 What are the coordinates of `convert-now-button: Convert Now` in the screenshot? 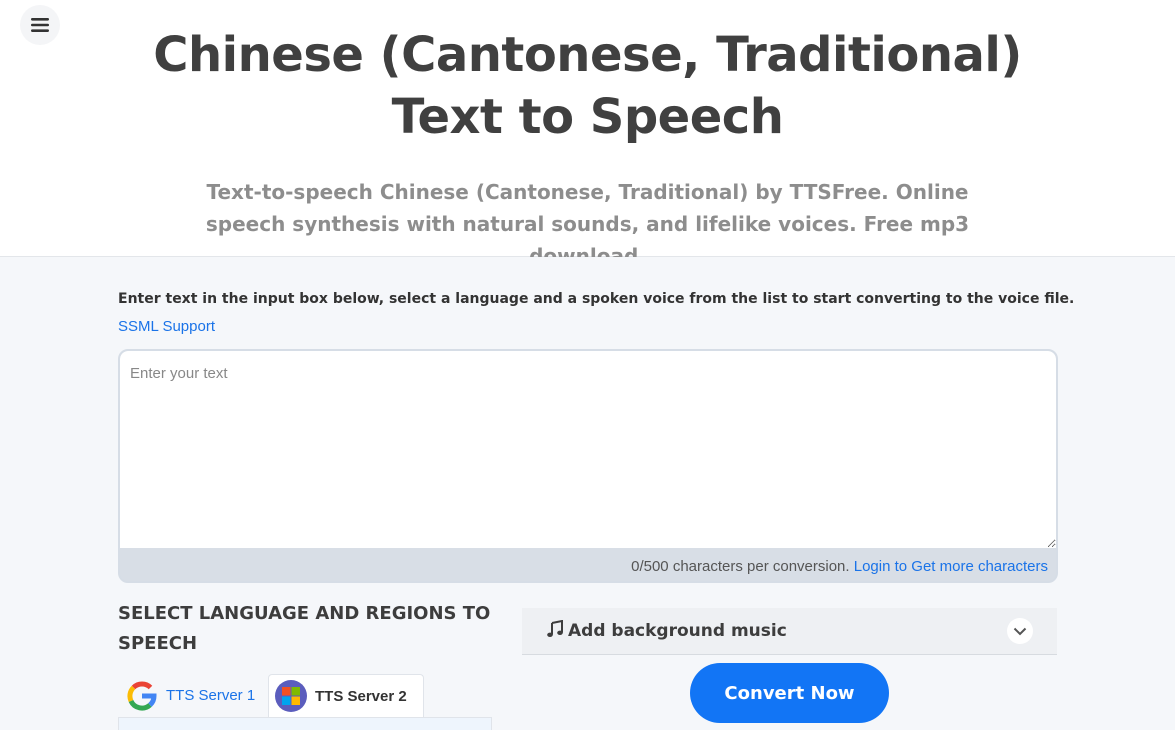 It's located at (789, 693).